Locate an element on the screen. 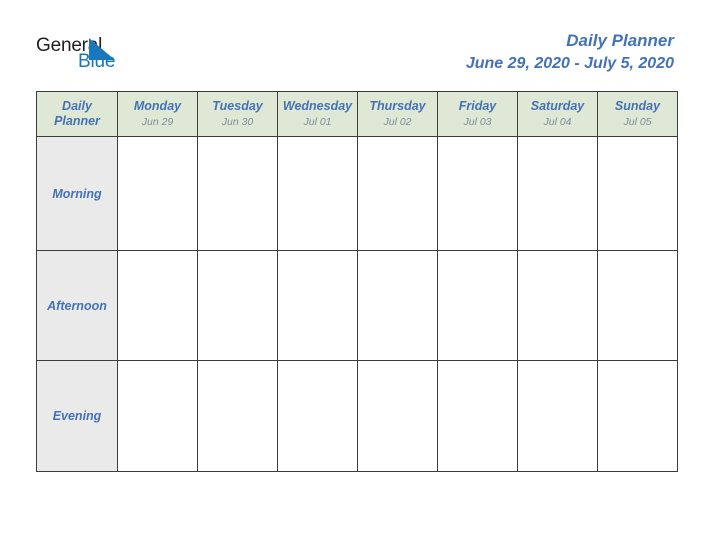  slot-label-evening: Evening is located at coordinates (77, 416).